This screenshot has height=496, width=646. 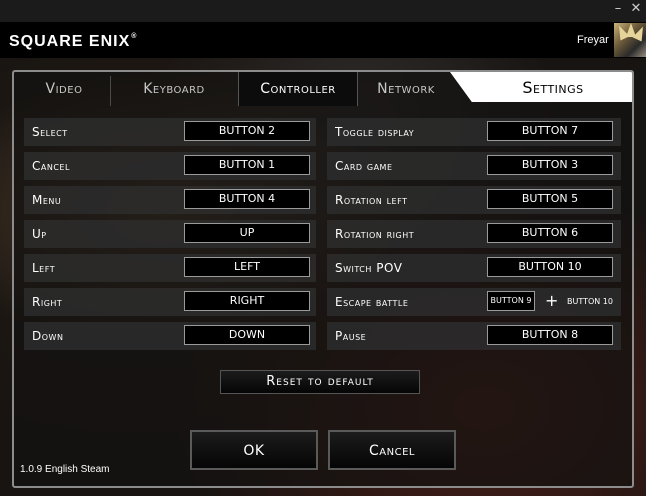 What do you see at coordinates (247, 131) in the screenshot?
I see `binding-field-select: BUTTON 2` at bounding box center [247, 131].